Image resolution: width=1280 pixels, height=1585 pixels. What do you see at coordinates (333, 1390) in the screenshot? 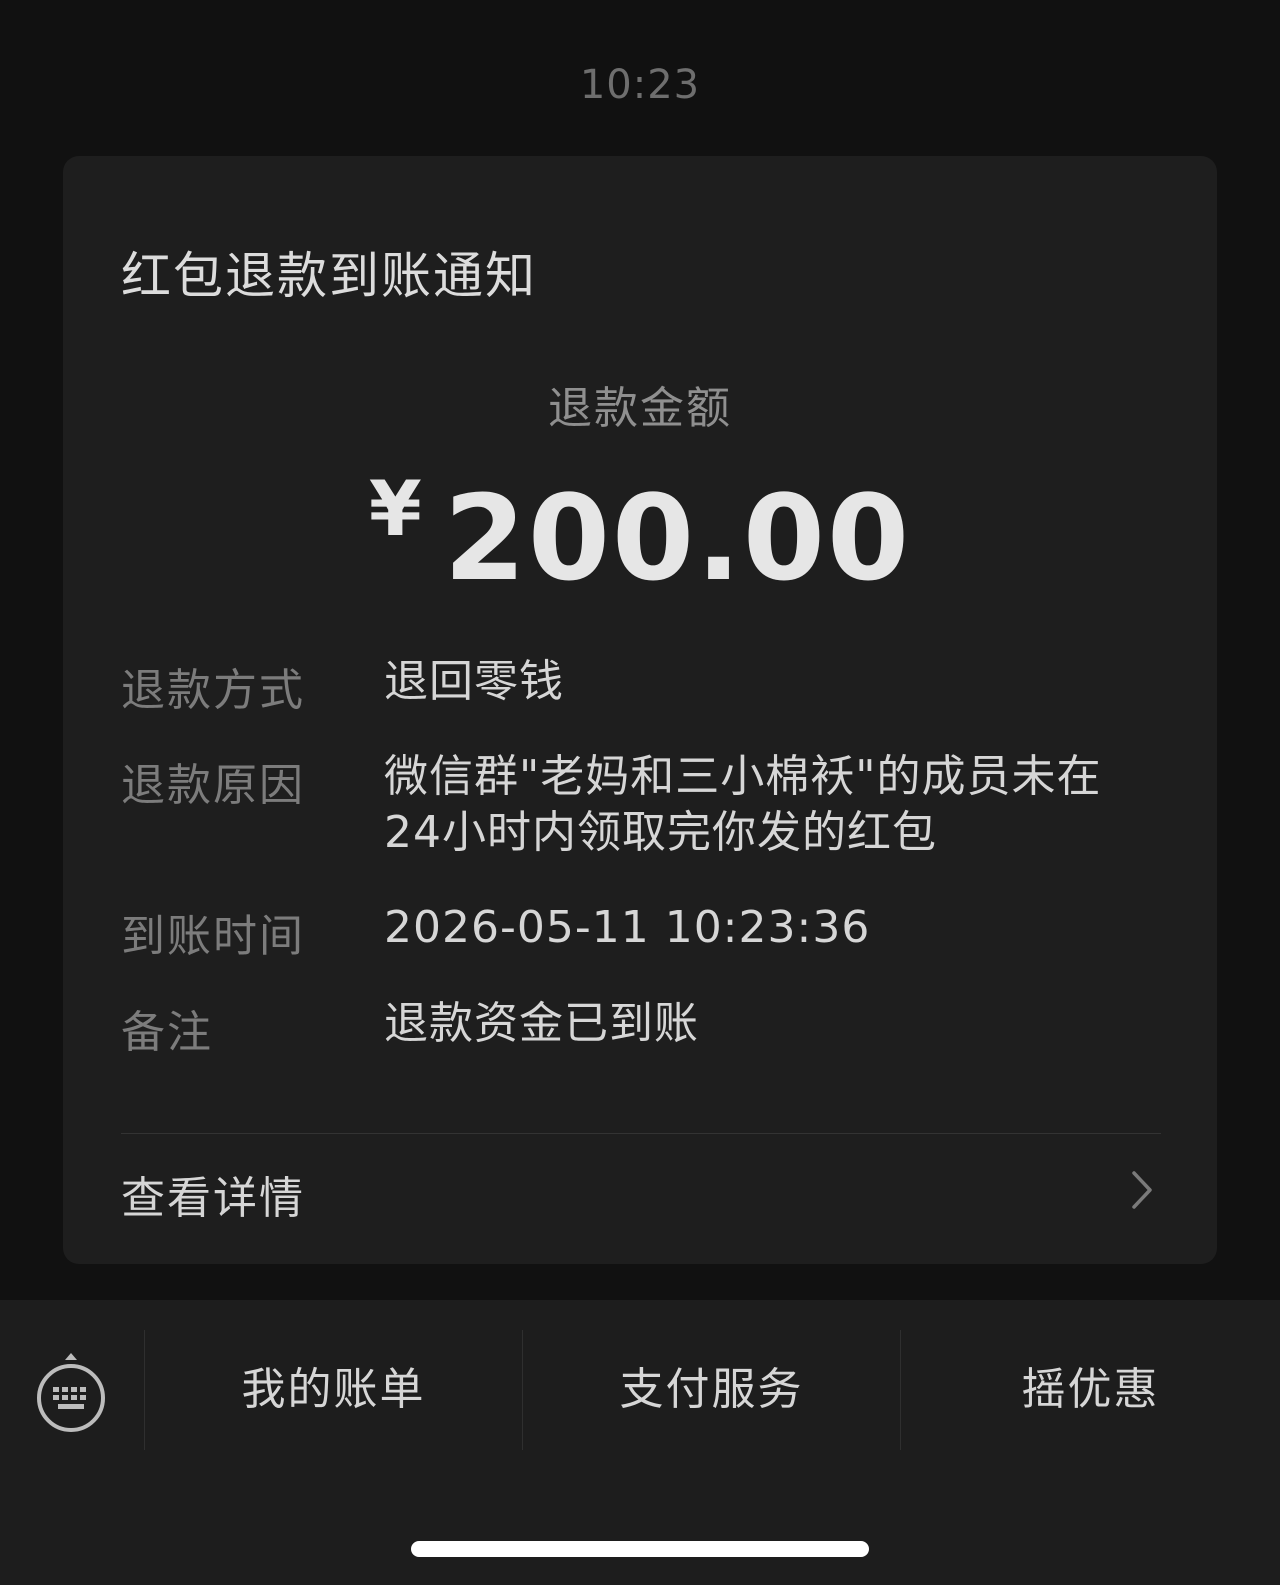
I see `menu-my-bills: 我的账单` at bounding box center [333, 1390].